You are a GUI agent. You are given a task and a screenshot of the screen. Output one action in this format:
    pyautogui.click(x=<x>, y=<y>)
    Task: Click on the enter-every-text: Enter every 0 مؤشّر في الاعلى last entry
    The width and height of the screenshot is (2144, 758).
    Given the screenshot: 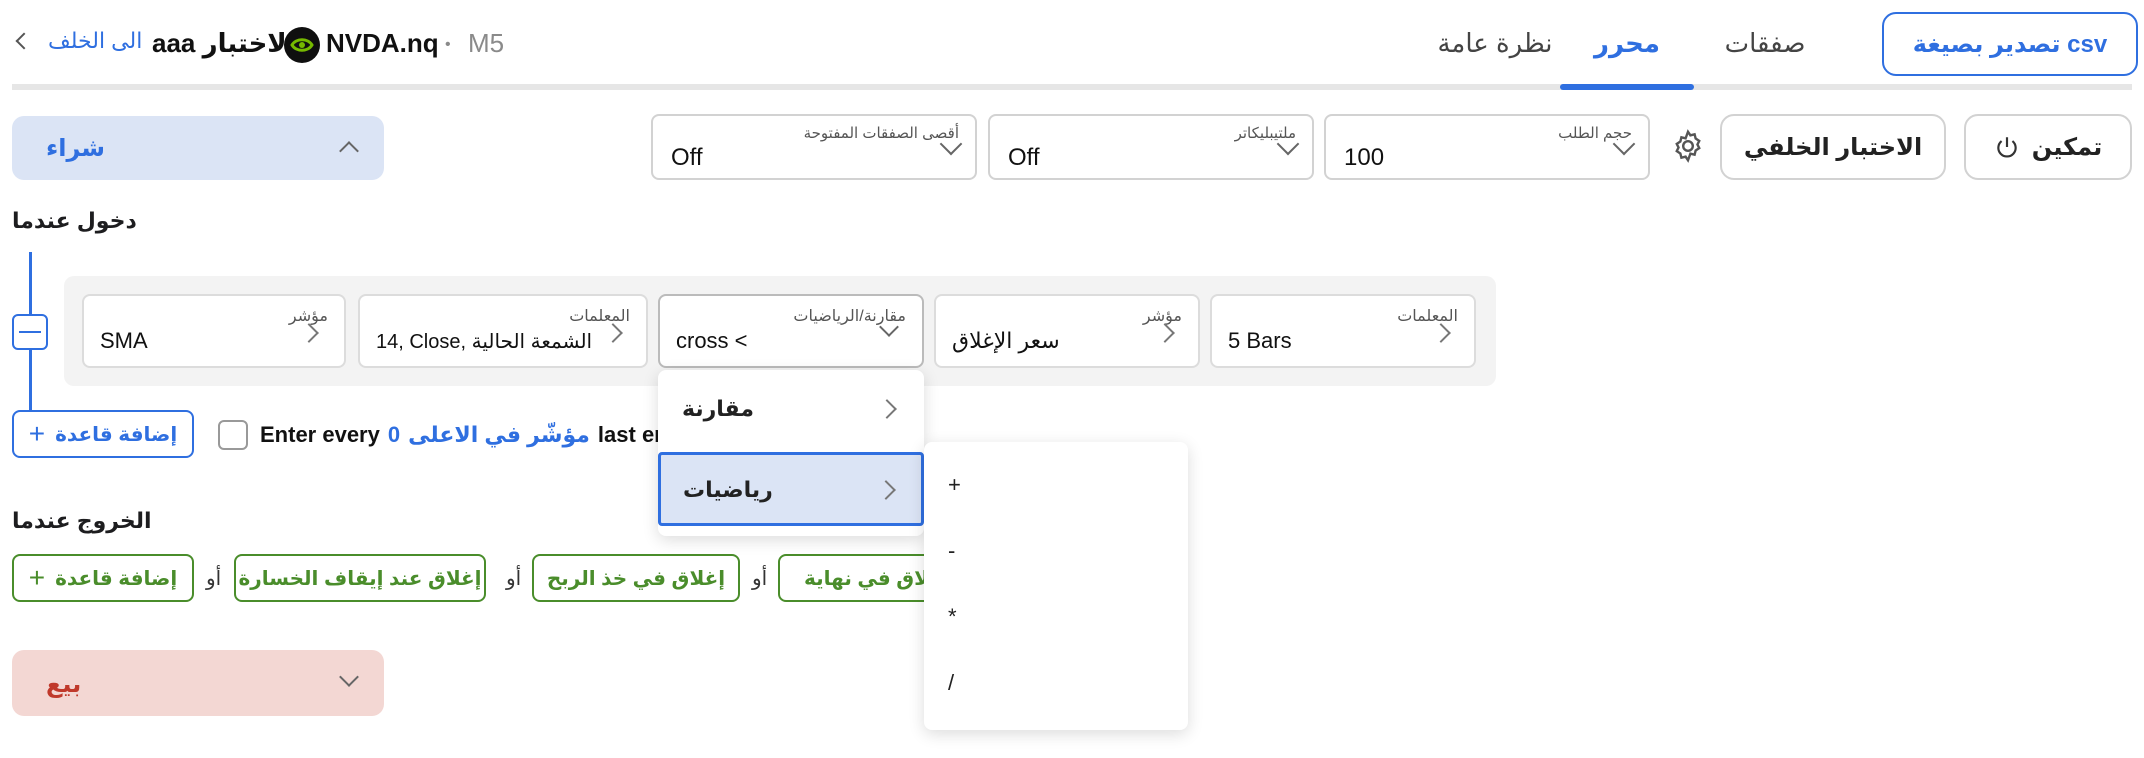 What is the action you would take?
    pyautogui.click(x=478, y=435)
    